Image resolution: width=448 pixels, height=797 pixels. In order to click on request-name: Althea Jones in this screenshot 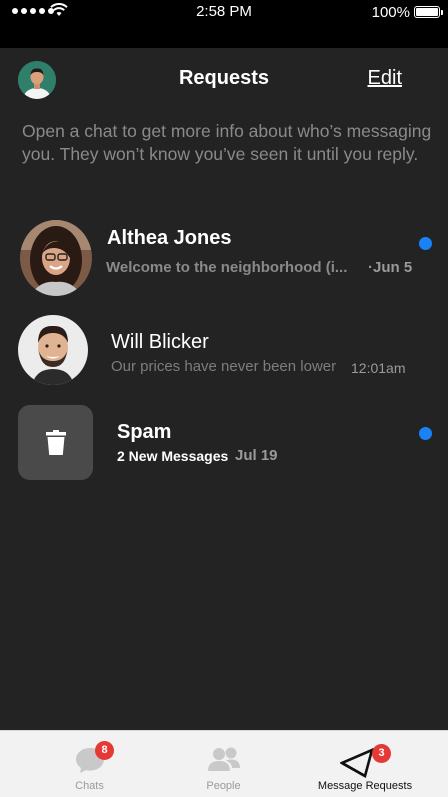, I will do `click(169, 238)`.